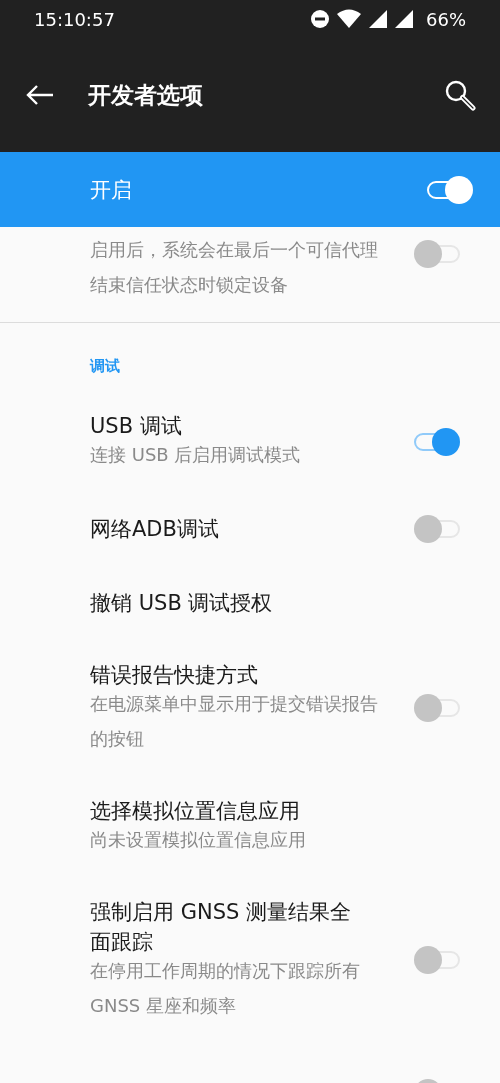 The width and height of the screenshot is (500, 1083). What do you see at coordinates (446, 19) in the screenshot?
I see `battery-percent: 66%` at bounding box center [446, 19].